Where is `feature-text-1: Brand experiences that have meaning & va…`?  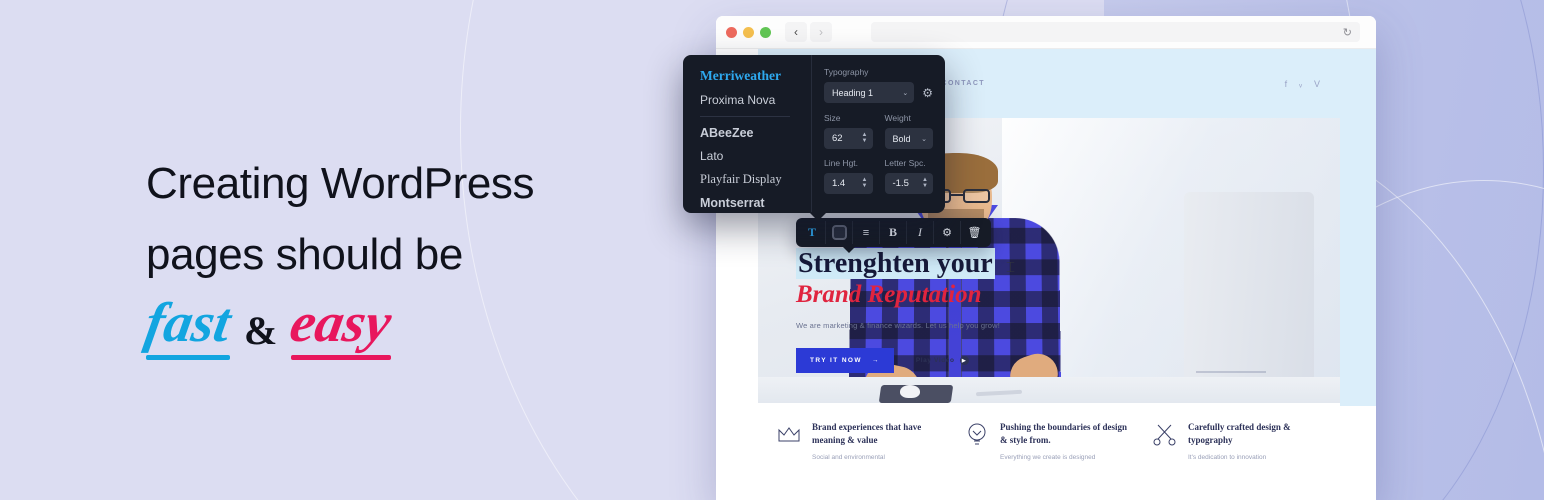 feature-text-1: Brand experiences that have meaning & va… is located at coordinates (879, 460).